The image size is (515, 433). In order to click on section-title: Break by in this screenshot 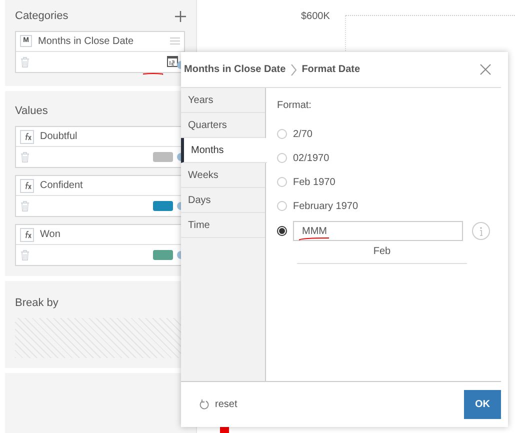, I will do `click(37, 303)`.